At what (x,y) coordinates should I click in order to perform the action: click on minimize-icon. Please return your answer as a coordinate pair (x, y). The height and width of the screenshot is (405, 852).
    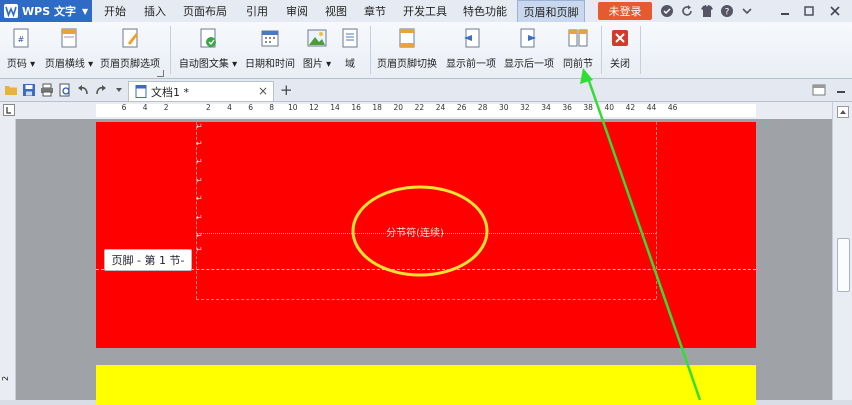
    Looking at the image, I should click on (785, 11).